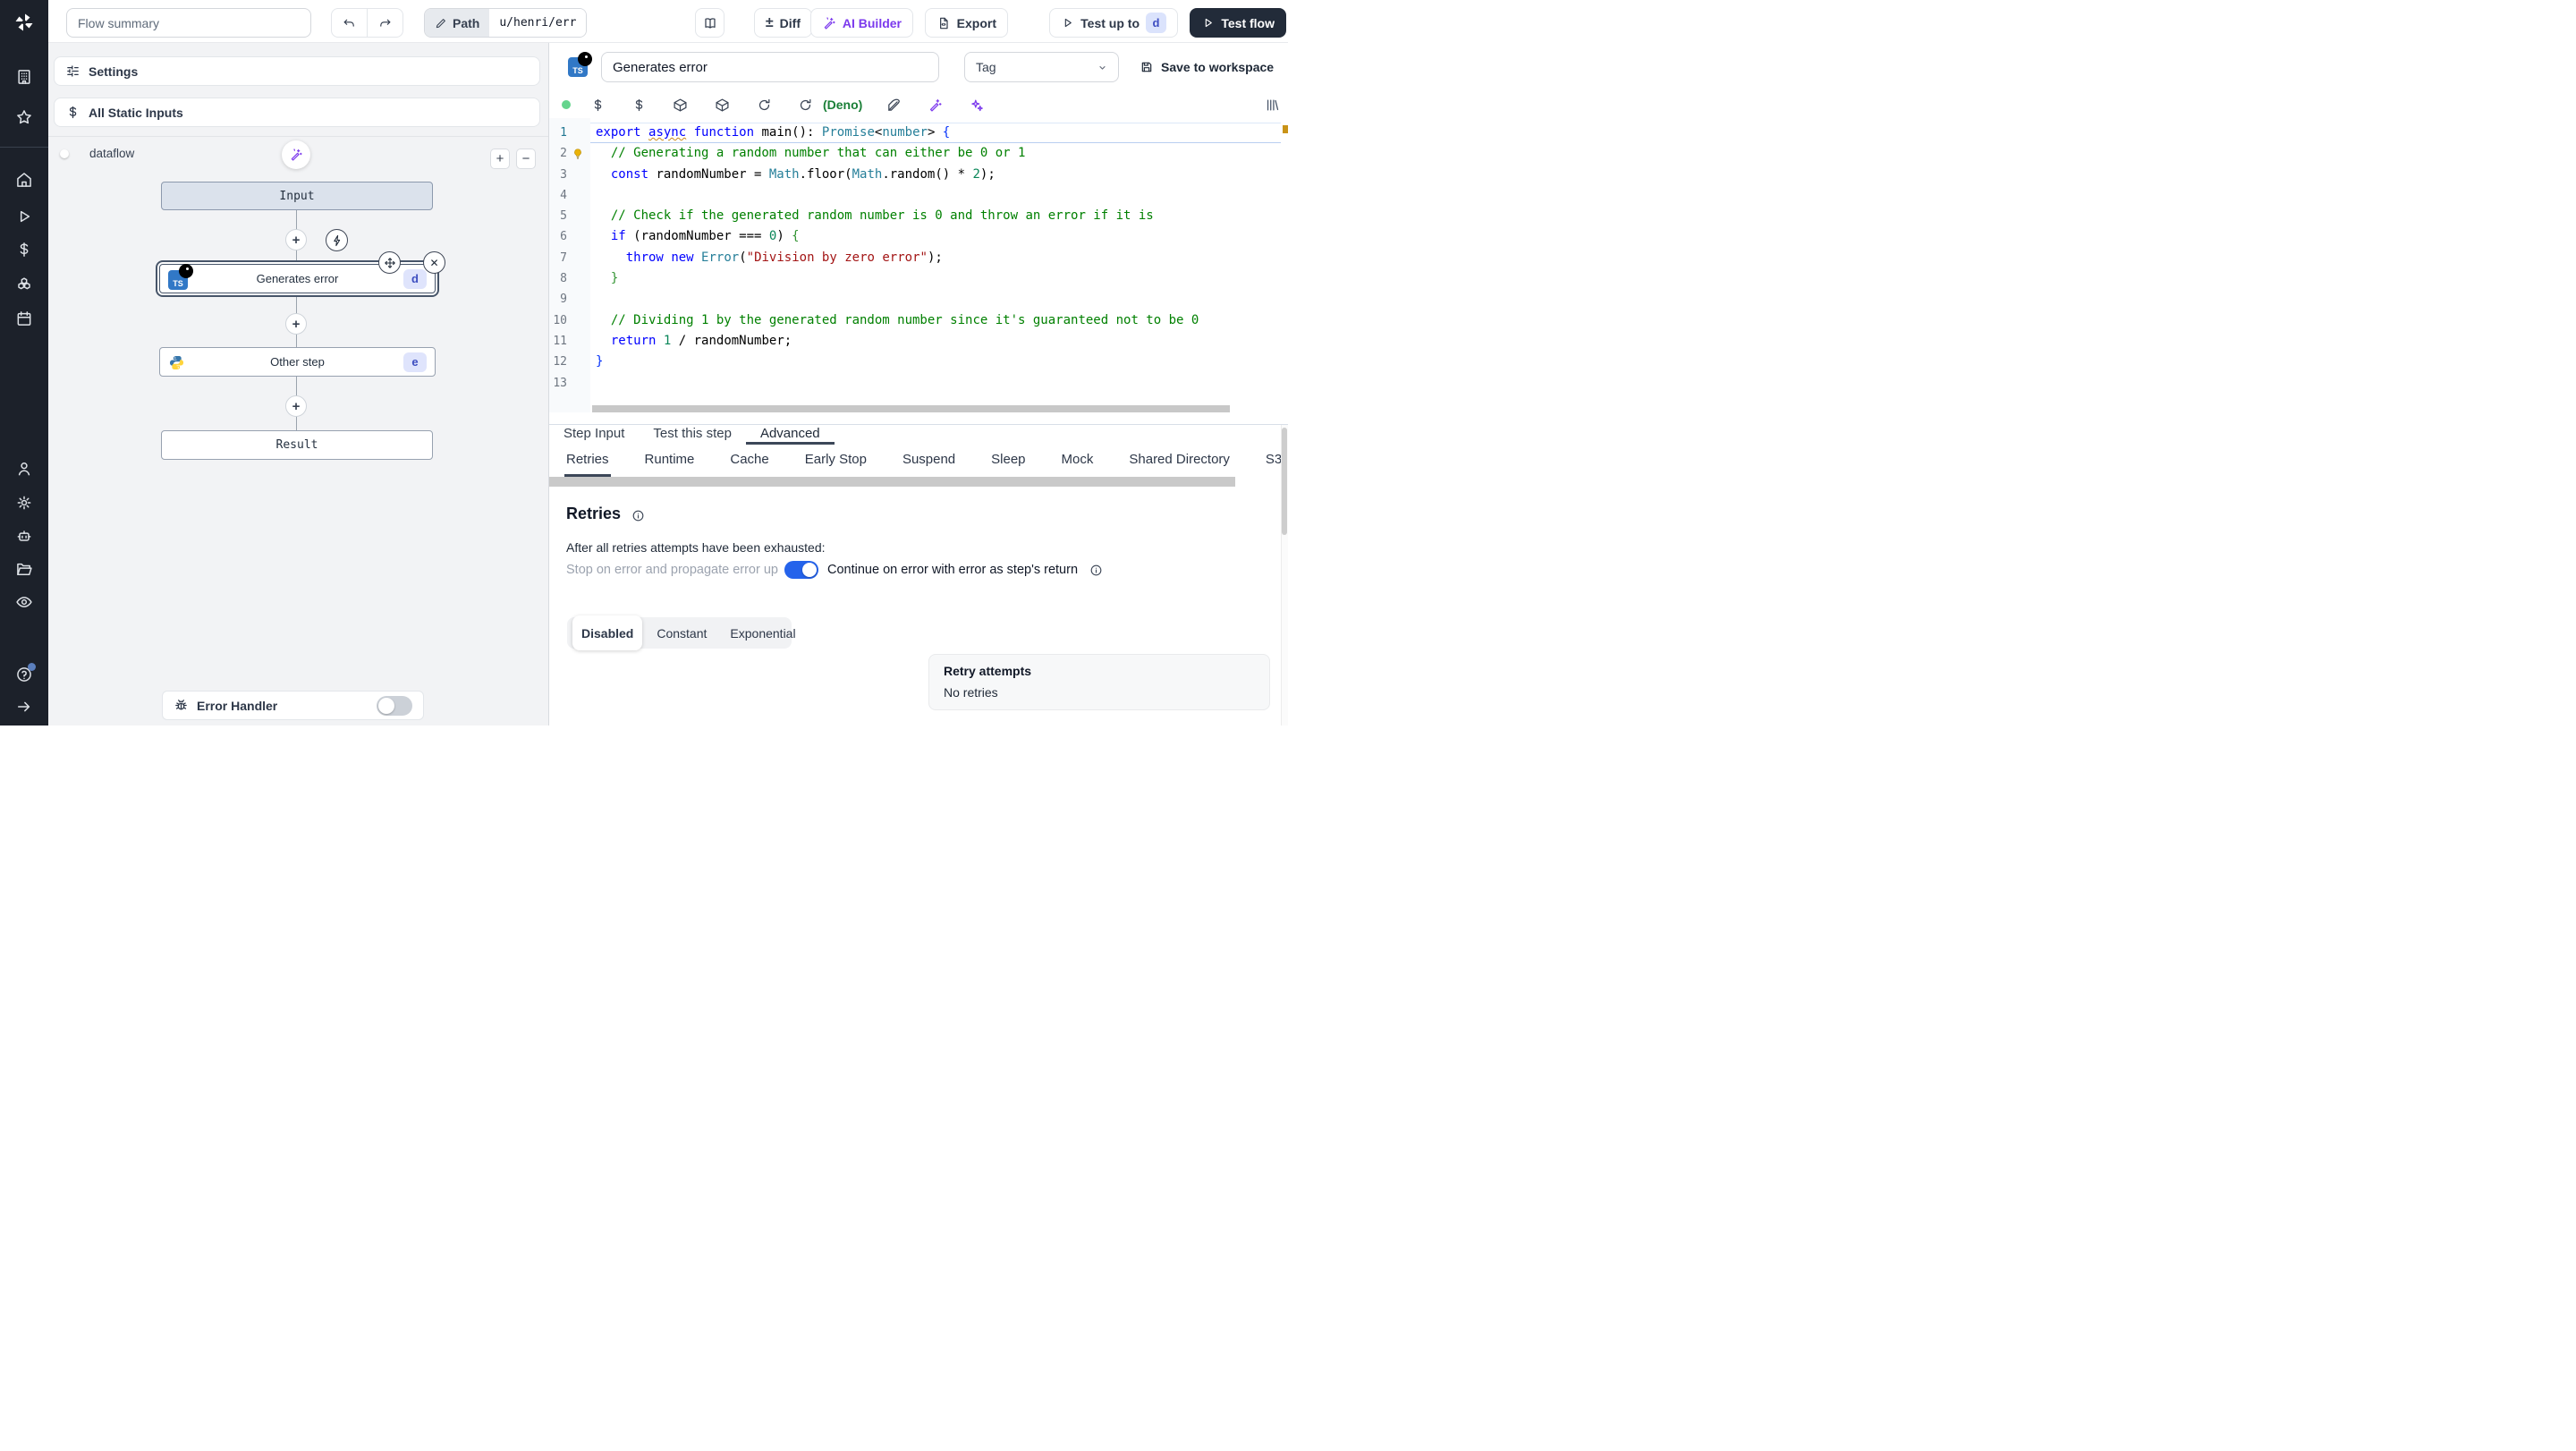 The height and width of the screenshot is (1451, 2576). Describe the element at coordinates (892, 482) in the screenshot. I see `subtabs-scrollbar` at that location.